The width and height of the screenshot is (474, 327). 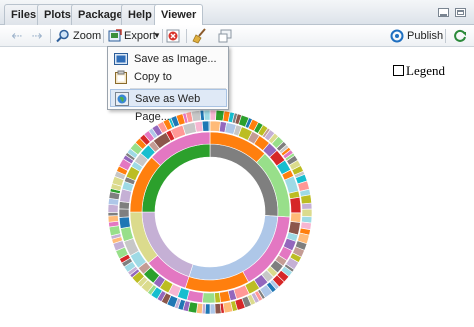 I want to click on refresh-icon, so click(x=460, y=35).